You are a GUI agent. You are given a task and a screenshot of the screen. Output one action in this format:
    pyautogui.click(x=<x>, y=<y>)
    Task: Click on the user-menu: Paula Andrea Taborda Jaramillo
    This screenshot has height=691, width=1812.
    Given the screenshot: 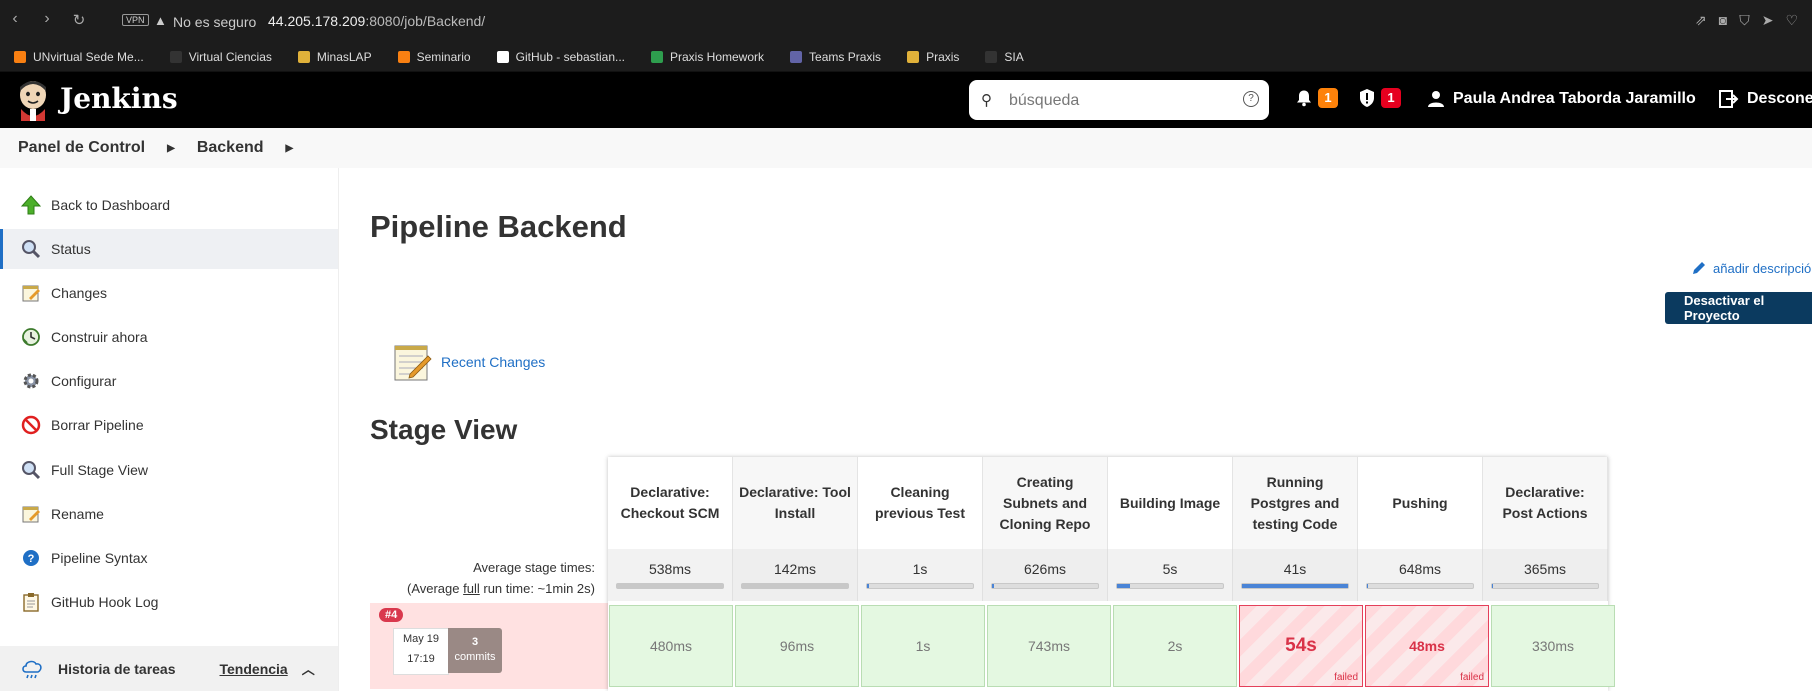 What is the action you would take?
    pyautogui.click(x=1561, y=99)
    